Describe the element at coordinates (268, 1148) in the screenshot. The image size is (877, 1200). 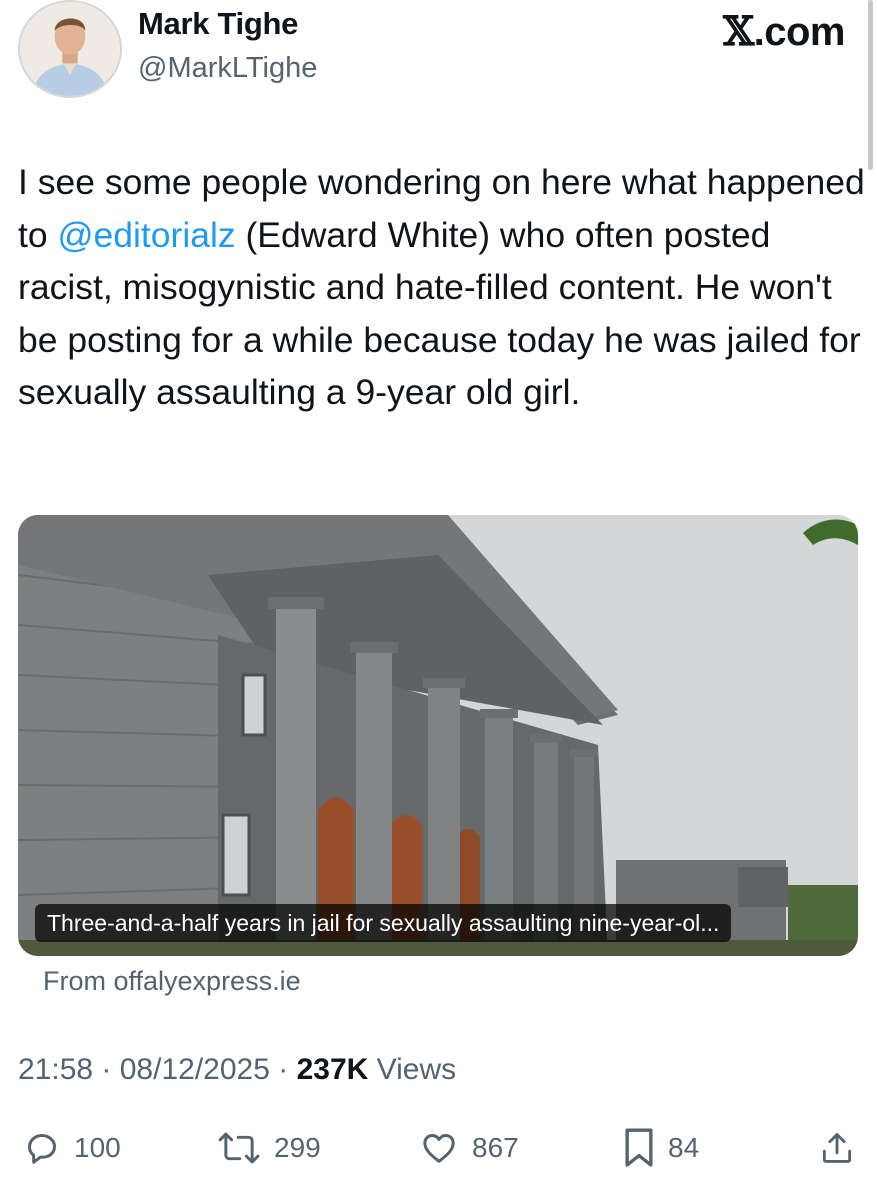
I see `repost-button: 299` at that location.